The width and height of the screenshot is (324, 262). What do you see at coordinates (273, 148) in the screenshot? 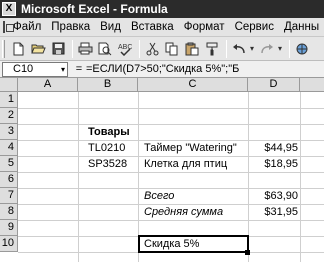
I see `cell-d4: $44,95` at bounding box center [273, 148].